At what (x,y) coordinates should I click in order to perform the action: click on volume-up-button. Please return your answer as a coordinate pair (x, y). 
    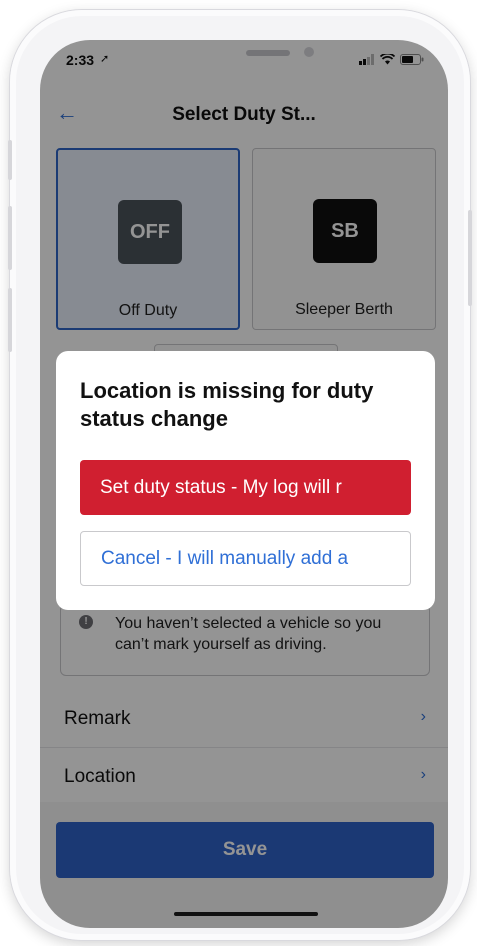
    Looking at the image, I should click on (10, 160).